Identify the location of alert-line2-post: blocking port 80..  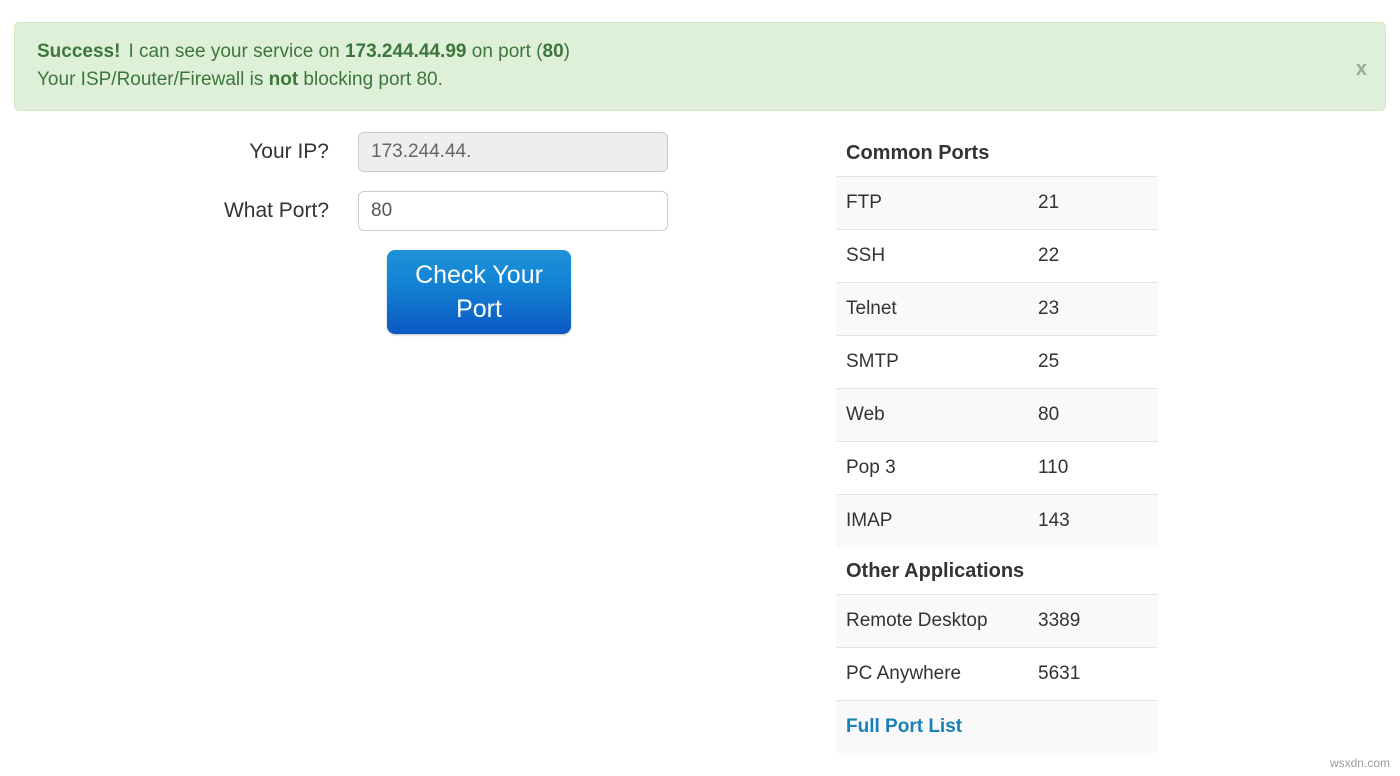
(370, 79).